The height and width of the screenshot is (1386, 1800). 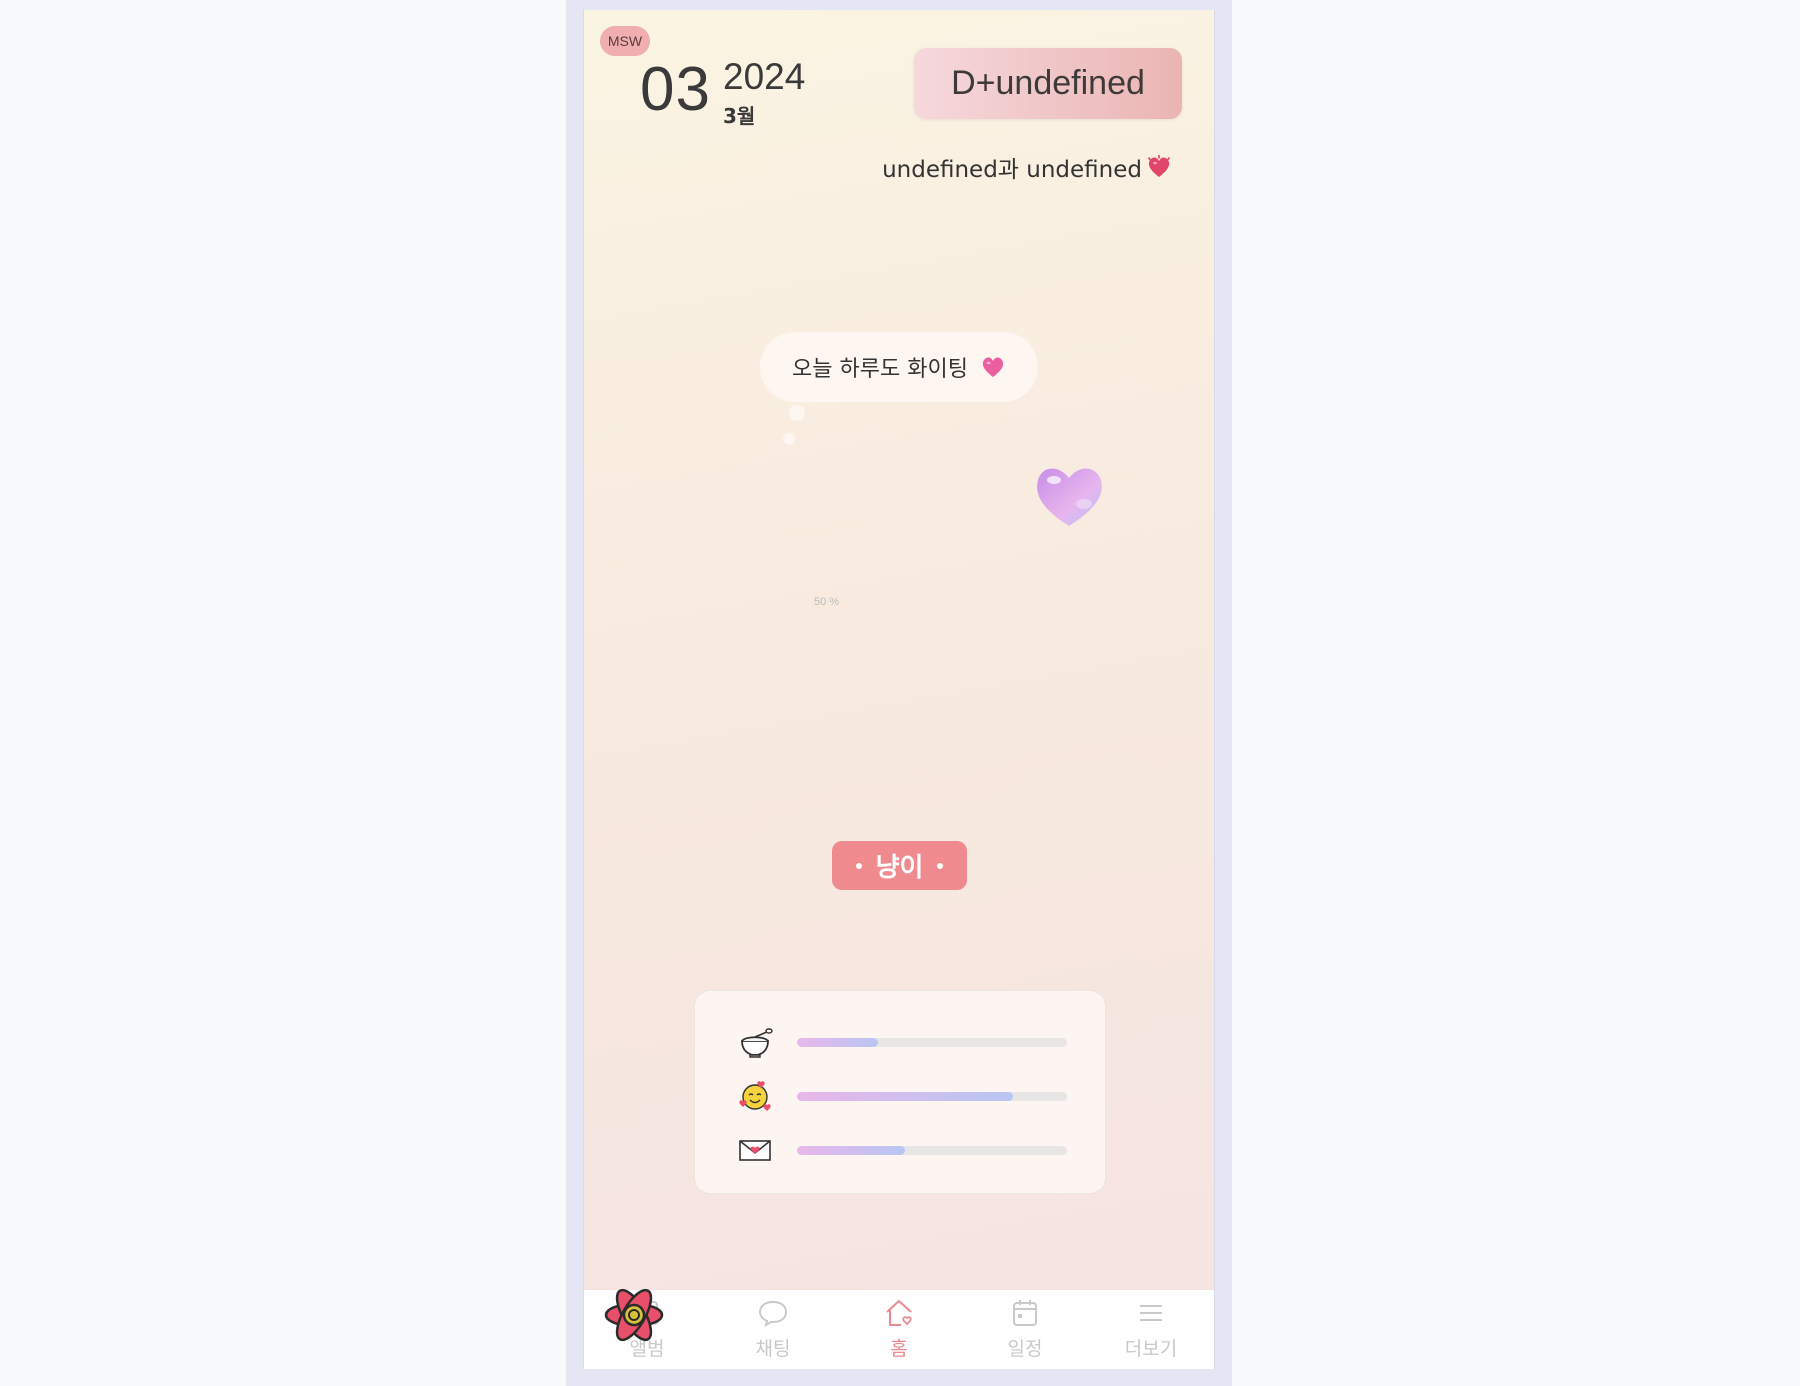 What do you see at coordinates (851, 1150) in the screenshot?
I see `letter-gauge-fill` at bounding box center [851, 1150].